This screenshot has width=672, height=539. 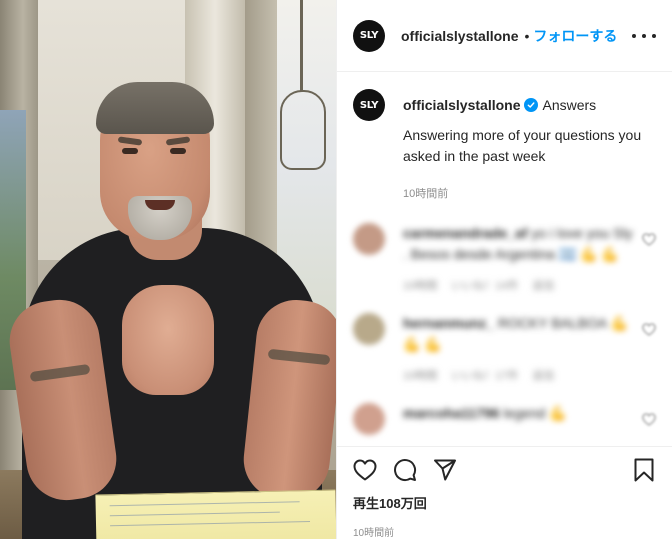 I want to click on action-icons-row, so click(x=504, y=470).